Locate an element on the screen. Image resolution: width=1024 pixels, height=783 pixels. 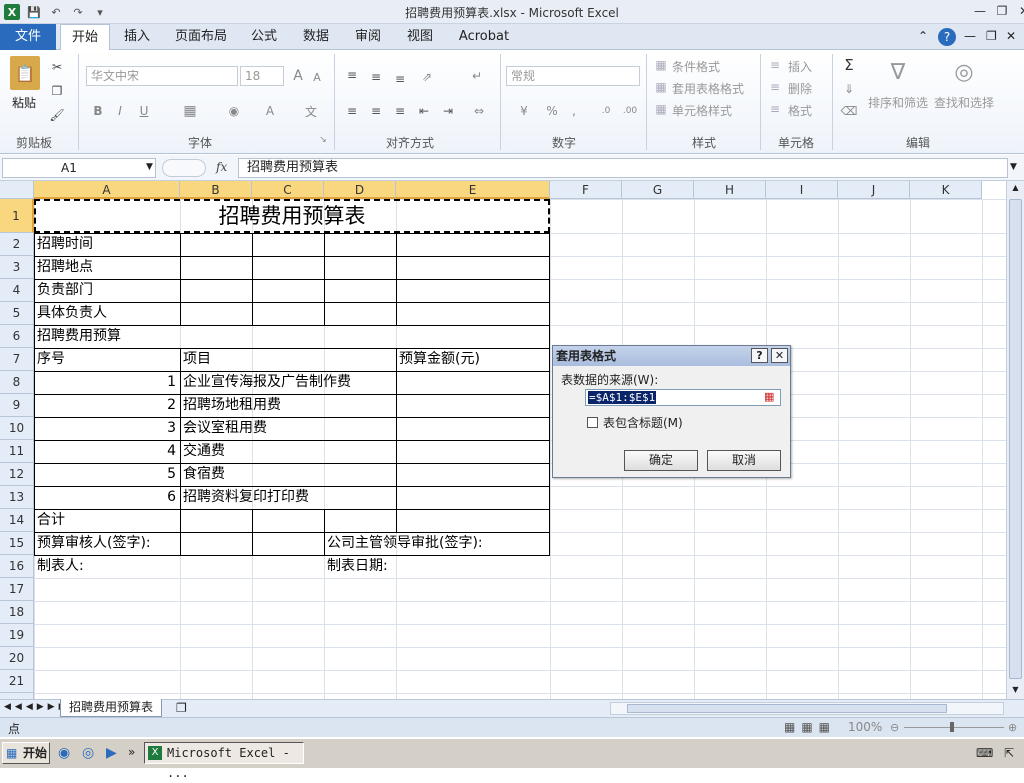
namebox-dropdown-icon: ▼ is located at coordinates (149, 167).